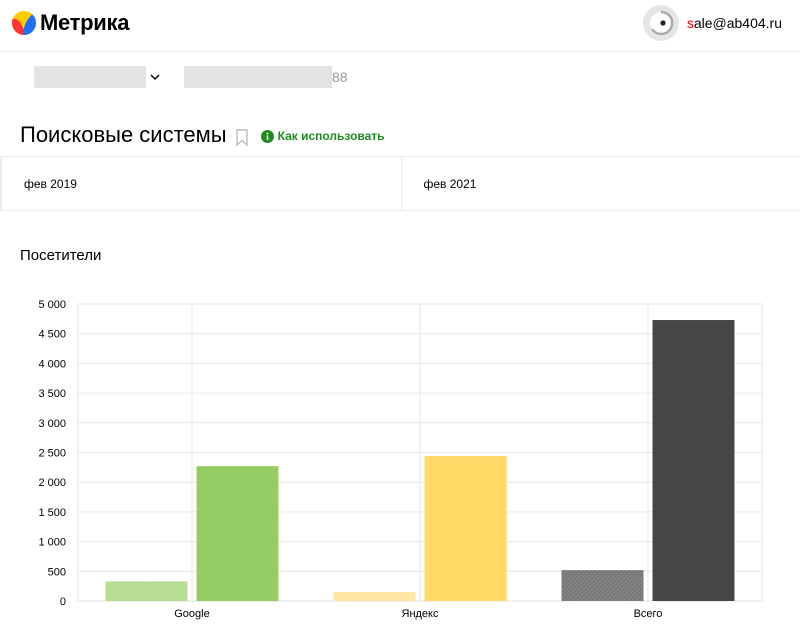 This screenshot has height=636, width=800. What do you see at coordinates (52, 483) in the screenshot?
I see `y-tick-label: 2 000` at bounding box center [52, 483].